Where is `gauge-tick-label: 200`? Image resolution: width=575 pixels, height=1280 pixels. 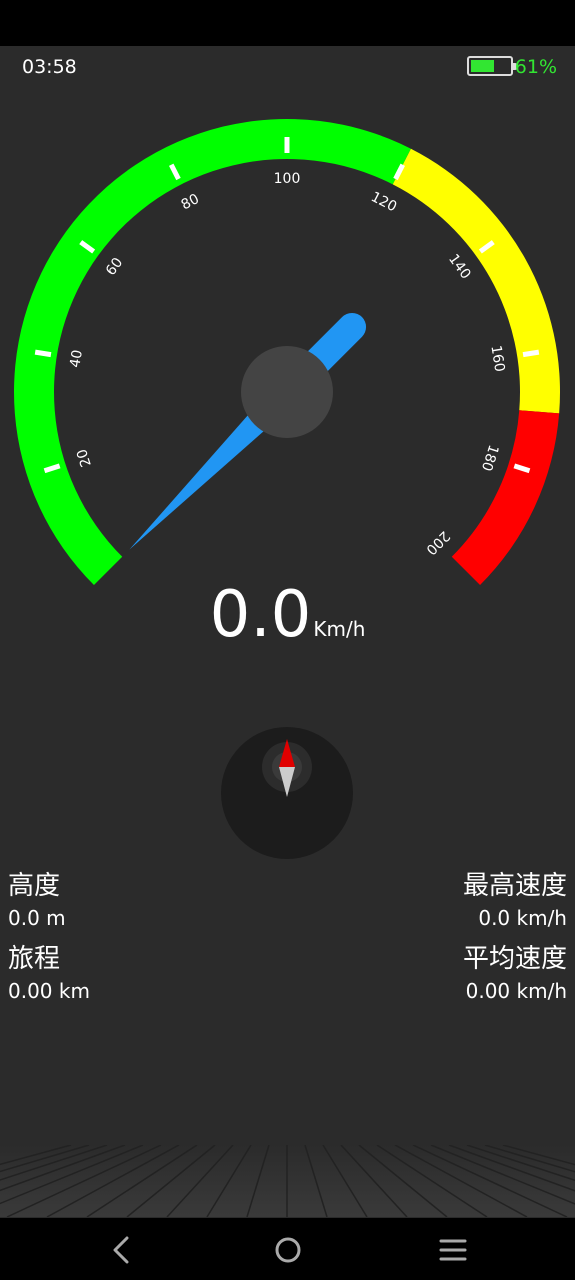 gauge-tick-label: 200 is located at coordinates (438, 543).